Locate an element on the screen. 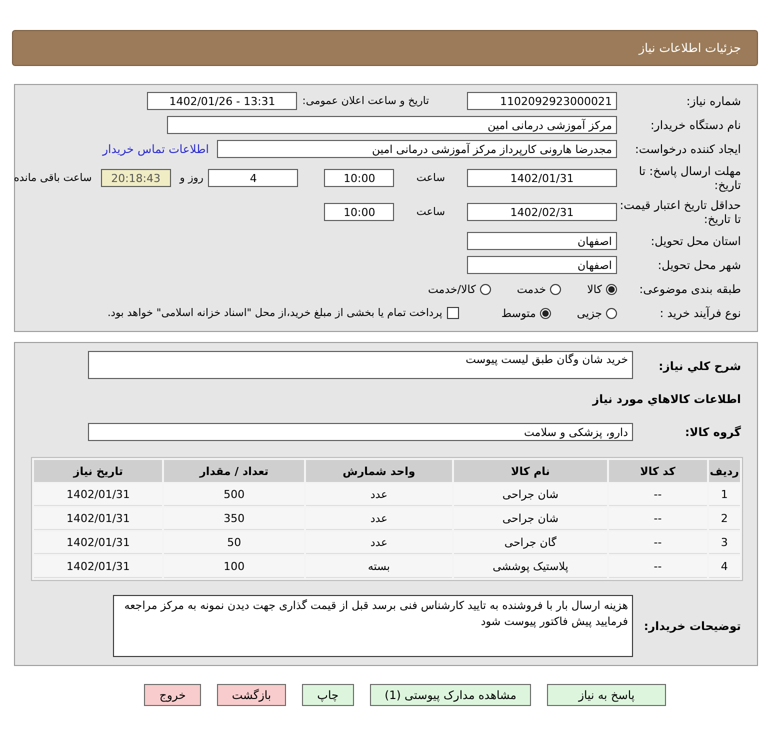  buyer-notes-field: هزینه ارسال بار با فروشنده به تایید کارشناس فنی برسد قبل از قیمت گذاری جهت دیدن نمونه به مرکز مراجعه فرمایید پیش فاکتور پیوست شود is located at coordinates (373, 626).